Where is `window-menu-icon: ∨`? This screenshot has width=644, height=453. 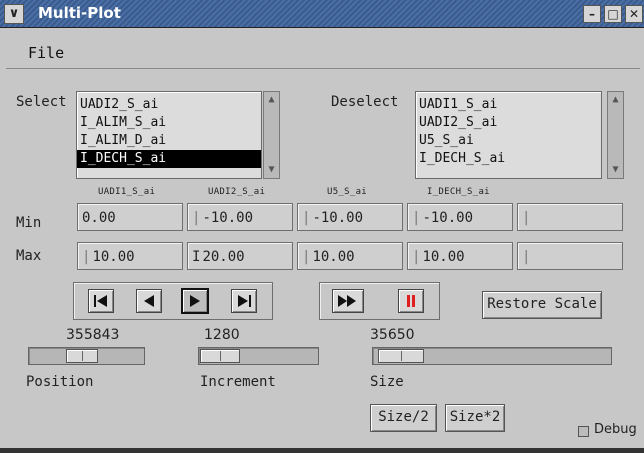
window-menu-icon: ∨ is located at coordinates (14, 14).